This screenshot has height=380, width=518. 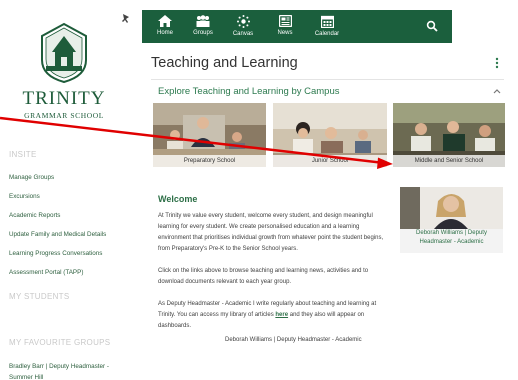 What do you see at coordinates (497, 91) in the screenshot?
I see `chevron-up-icon` at bounding box center [497, 91].